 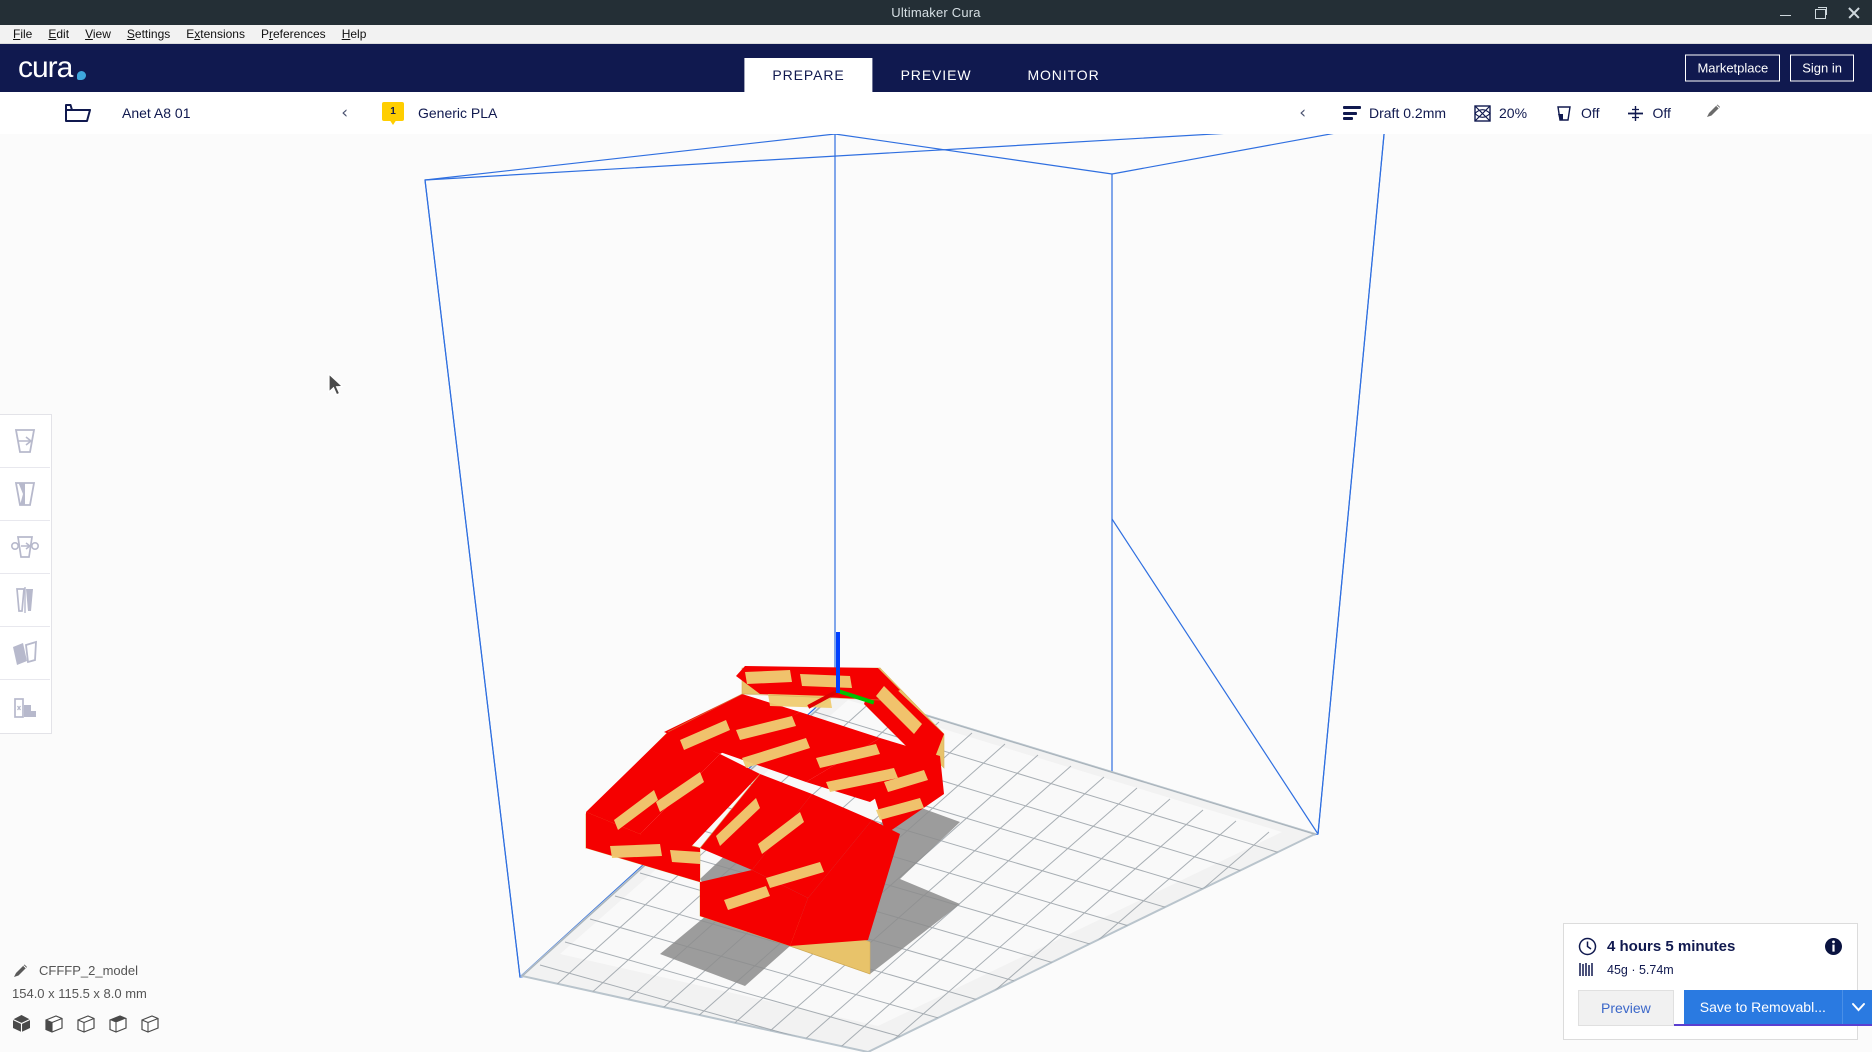 I want to click on move-tool, so click(x=25, y=441).